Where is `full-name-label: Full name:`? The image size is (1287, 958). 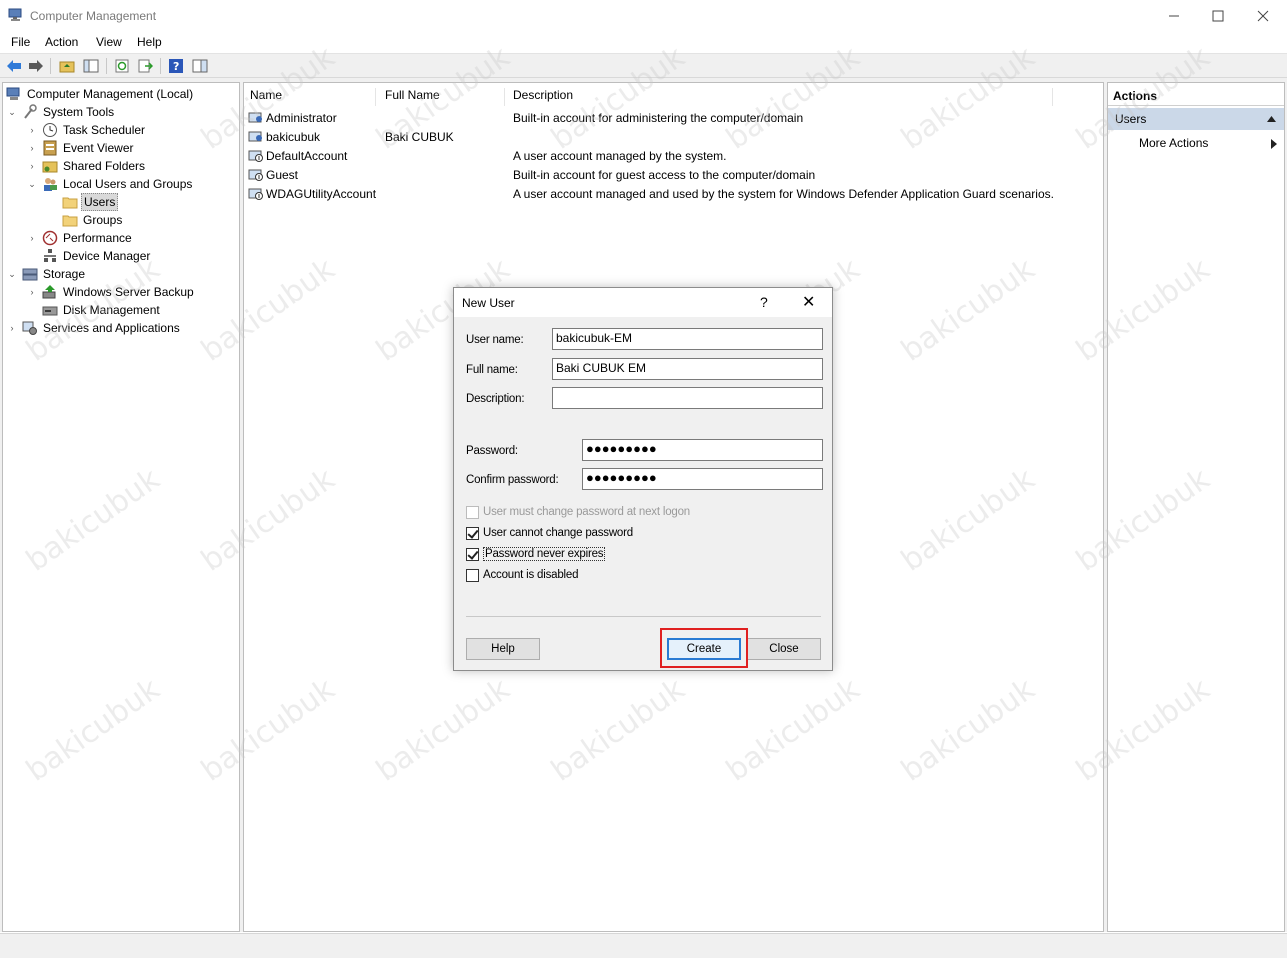
full-name-label: Full name: is located at coordinates (492, 370).